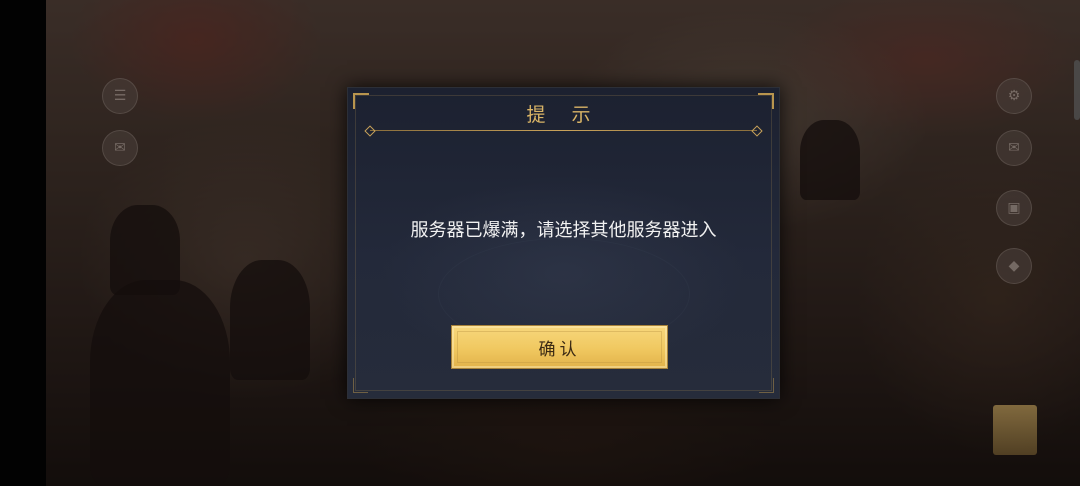  What do you see at coordinates (1014, 208) in the screenshot?
I see `bag-icon: ▣` at bounding box center [1014, 208].